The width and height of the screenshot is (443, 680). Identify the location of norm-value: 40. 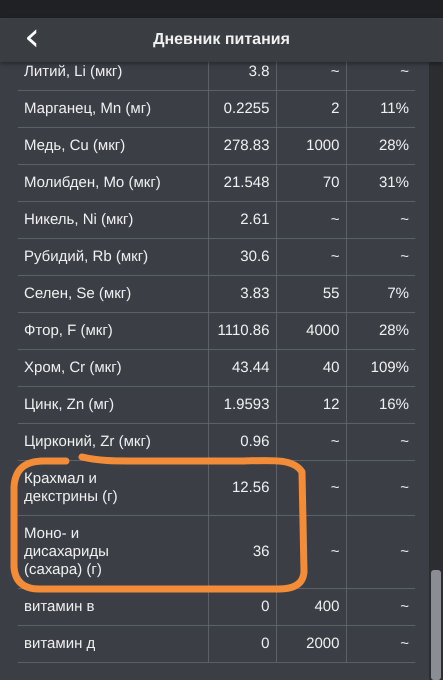
(331, 367).